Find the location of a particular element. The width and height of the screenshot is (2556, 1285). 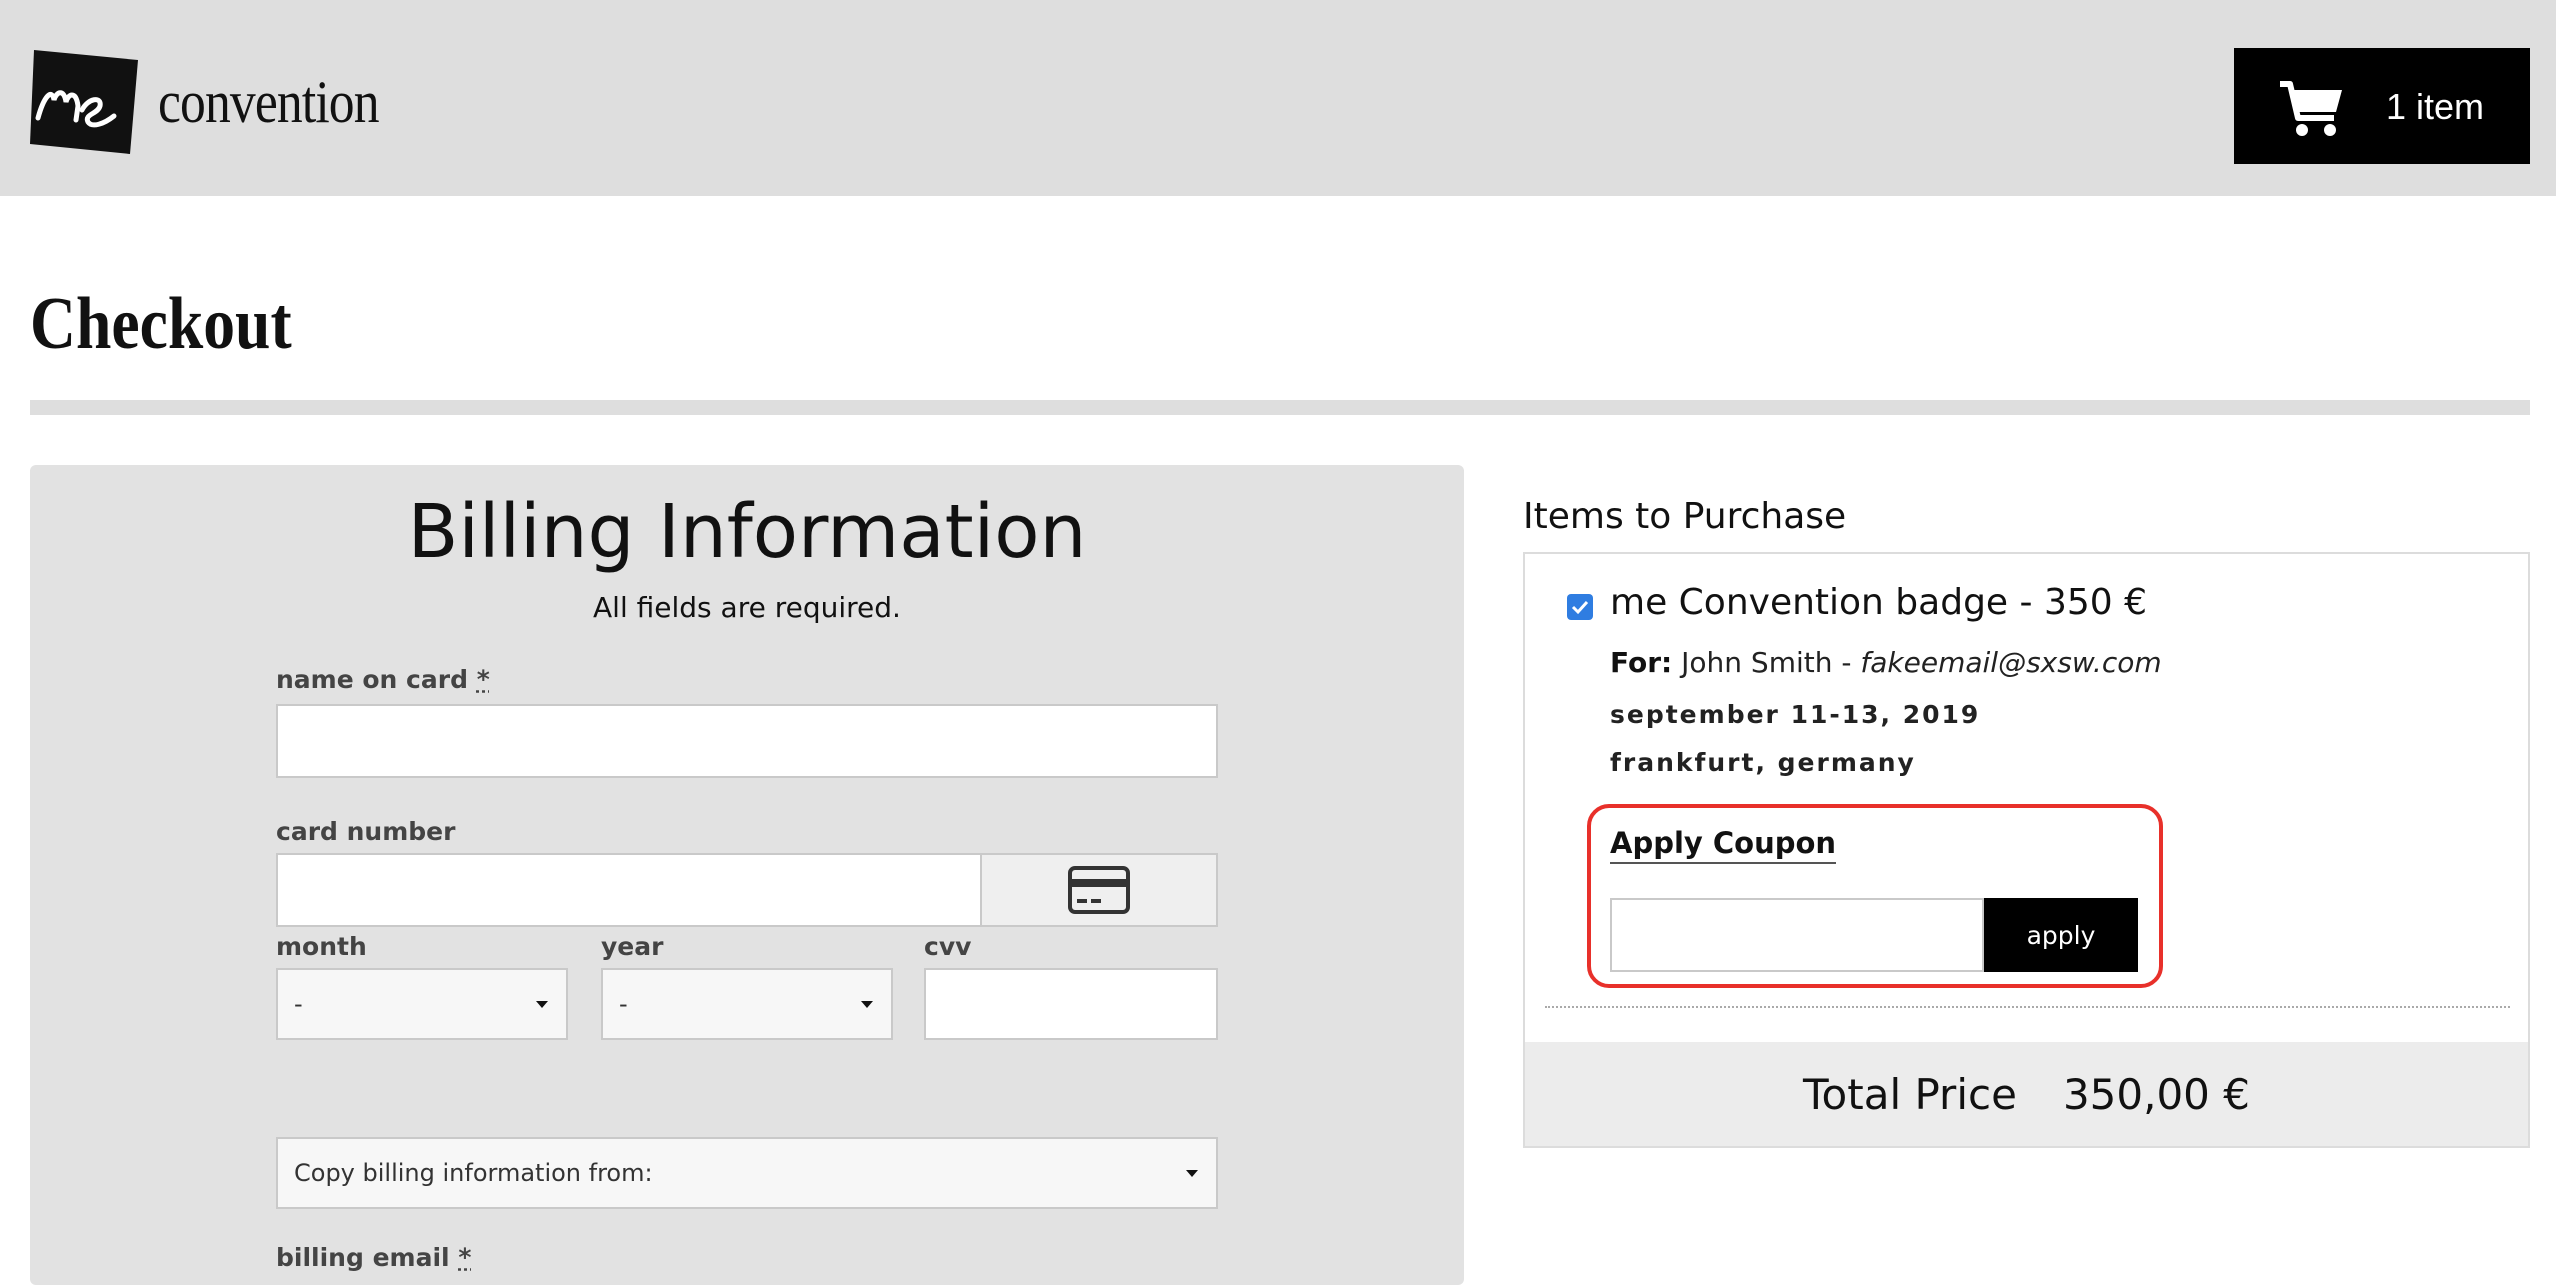

item-location: frankfurt, germany is located at coordinates (1763, 762).